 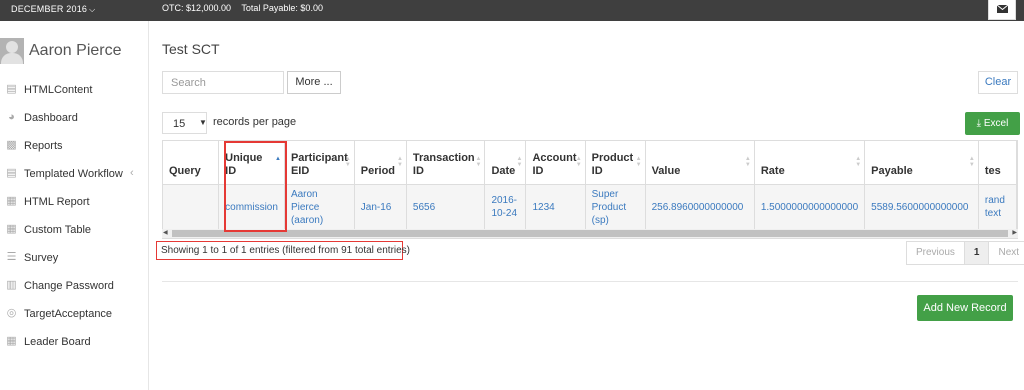 I want to click on sidebar-item-dashboard: ◕ Dashboard, so click(x=74, y=118).